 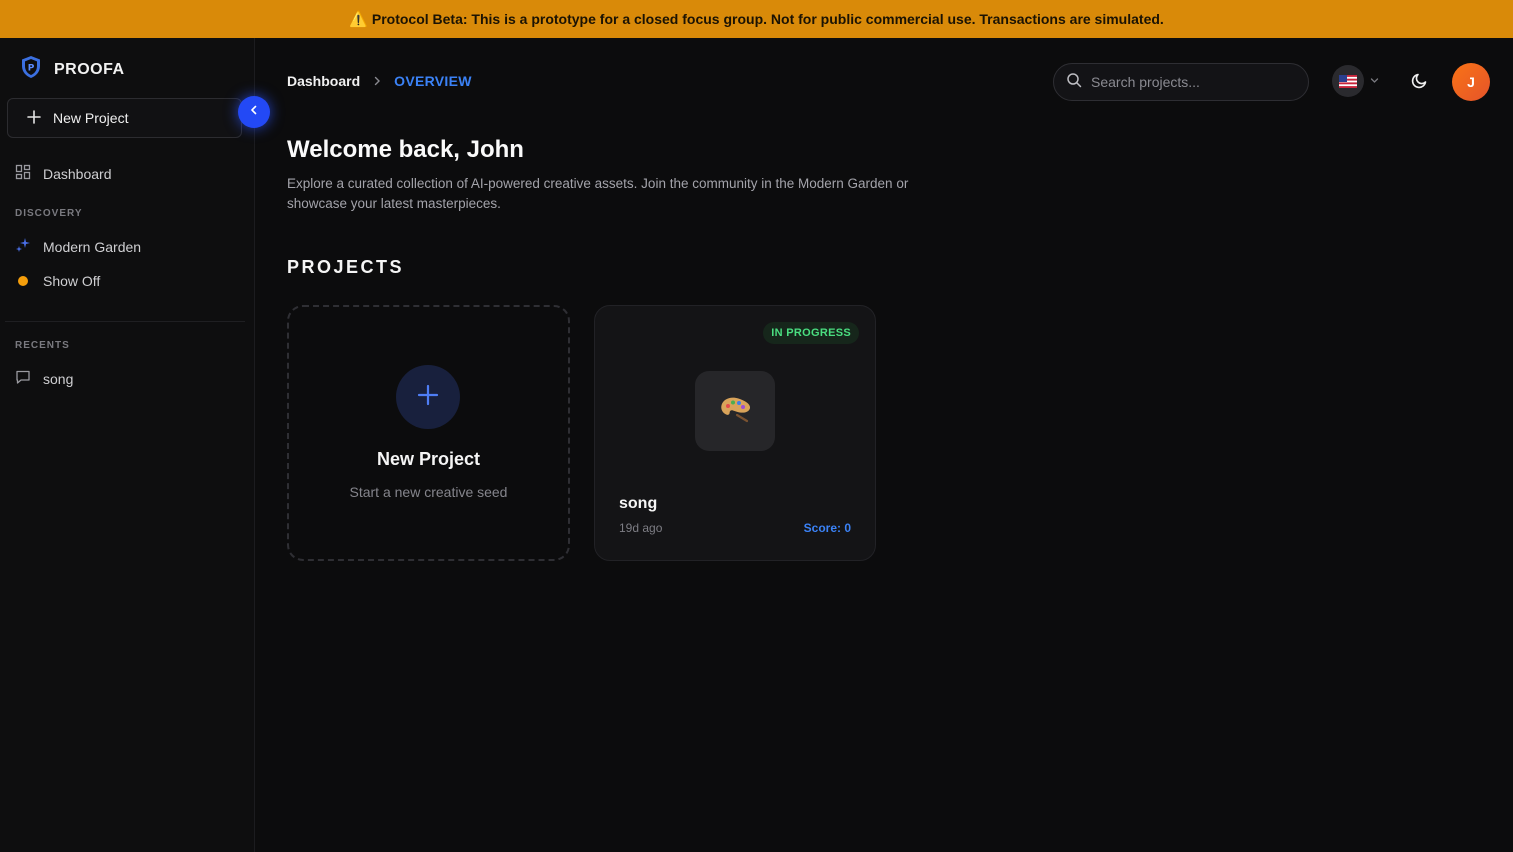 What do you see at coordinates (58, 378) in the screenshot?
I see `sidebar-item-label: song` at bounding box center [58, 378].